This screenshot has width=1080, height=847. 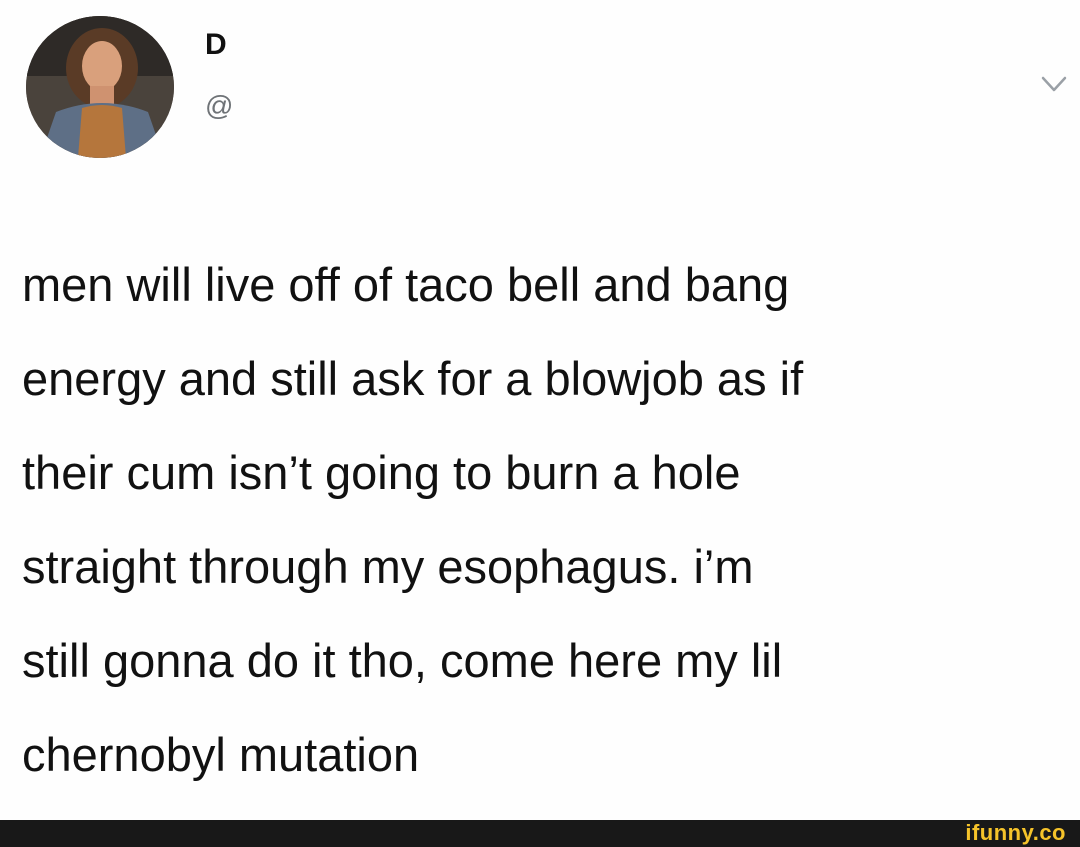 I want to click on watermark-bar: ifunny.co, so click(x=540, y=833).